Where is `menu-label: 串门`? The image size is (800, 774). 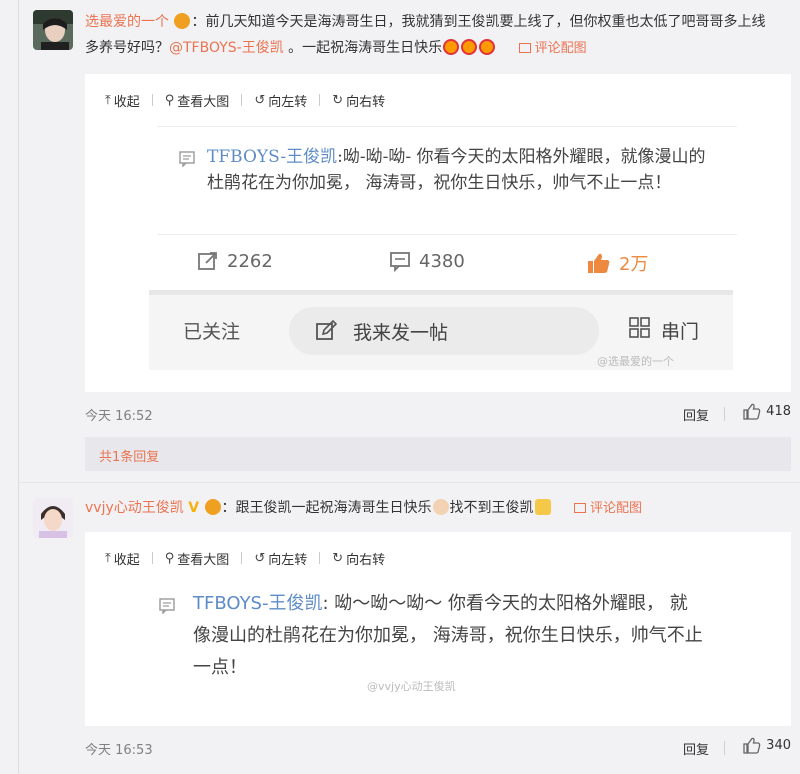
menu-label: 串门 is located at coordinates (680, 332).